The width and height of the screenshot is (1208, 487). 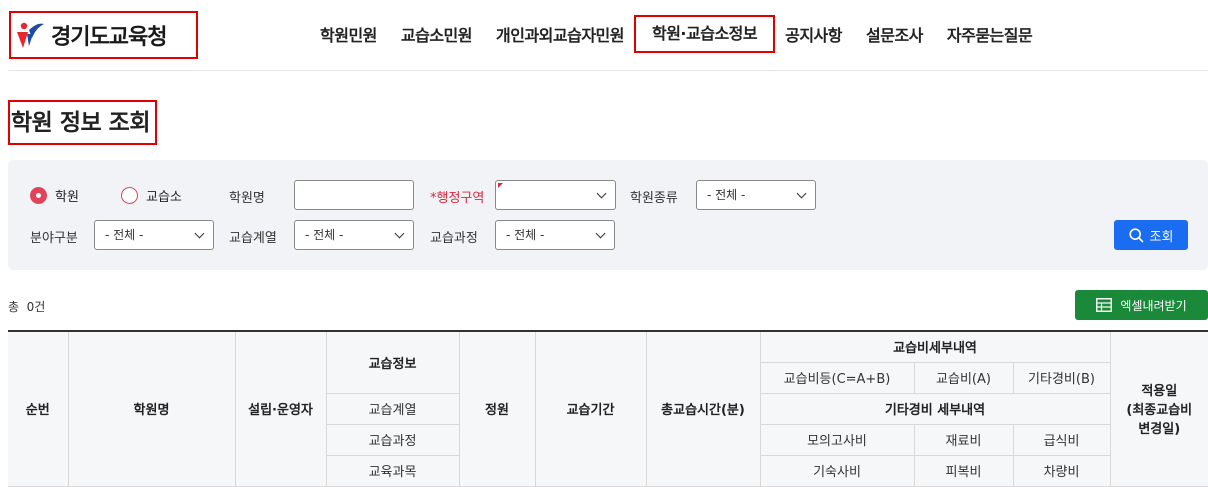 I want to click on search-button: 조회, so click(x=1151, y=235).